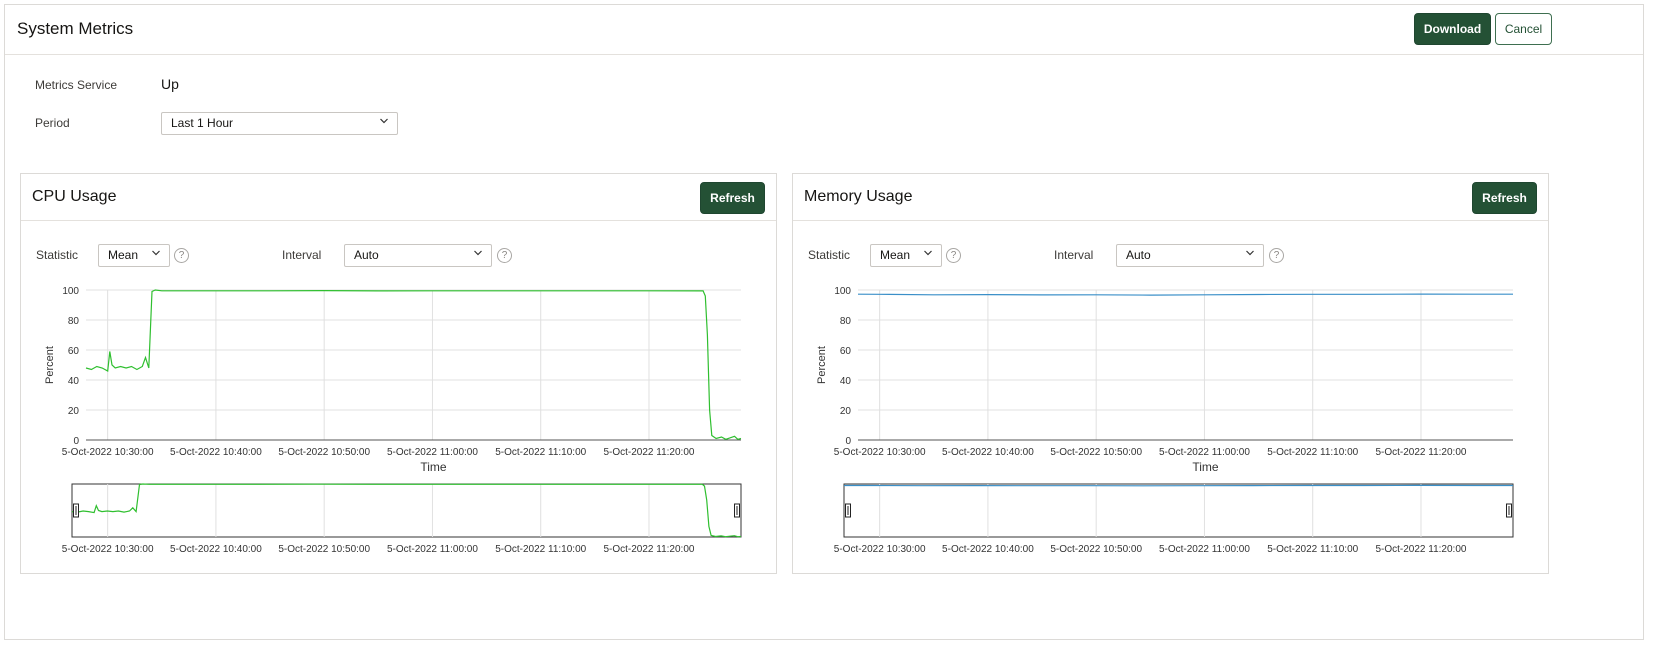  What do you see at coordinates (302, 255) in the screenshot?
I see `cpu-interval-label: Interval` at bounding box center [302, 255].